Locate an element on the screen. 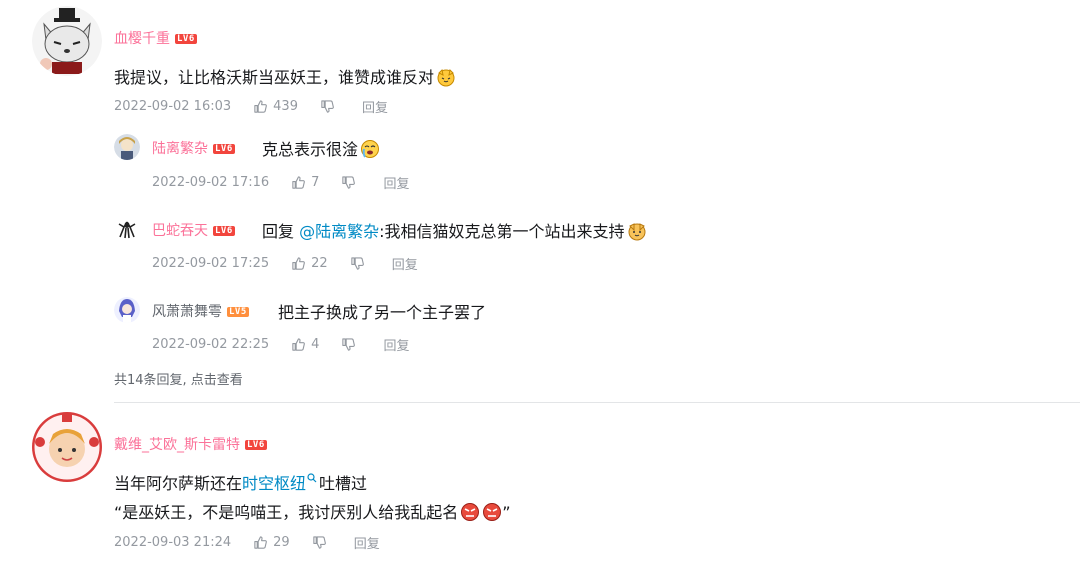  search-link: 时空枢纽 is located at coordinates (274, 483).